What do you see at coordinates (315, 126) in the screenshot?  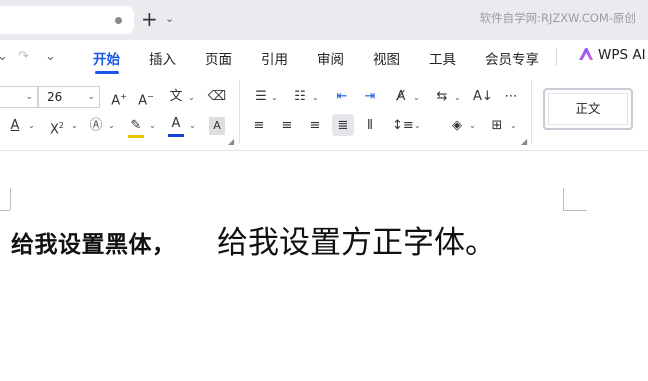 I see `align-right-icon: ≡` at bounding box center [315, 126].